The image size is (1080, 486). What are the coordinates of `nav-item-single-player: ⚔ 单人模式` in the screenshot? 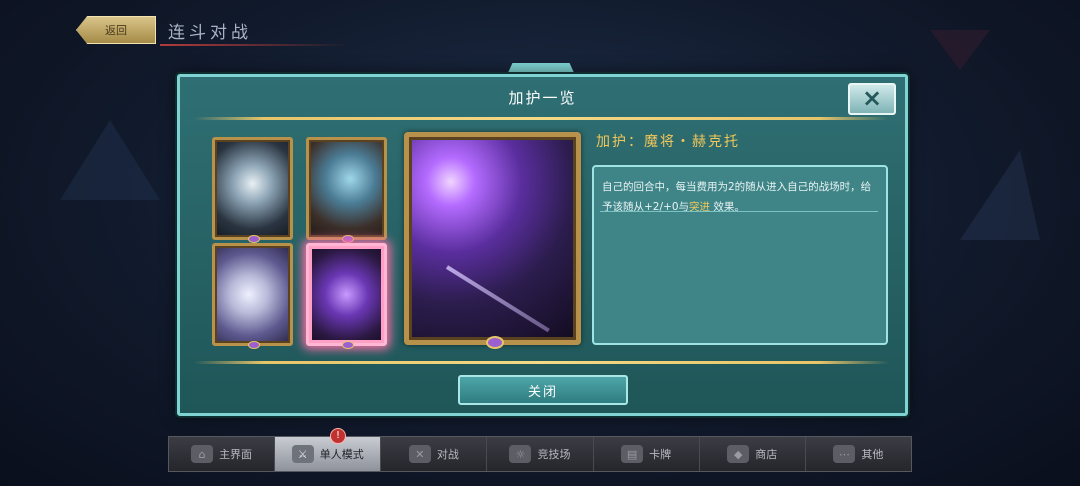 It's located at (328, 454).